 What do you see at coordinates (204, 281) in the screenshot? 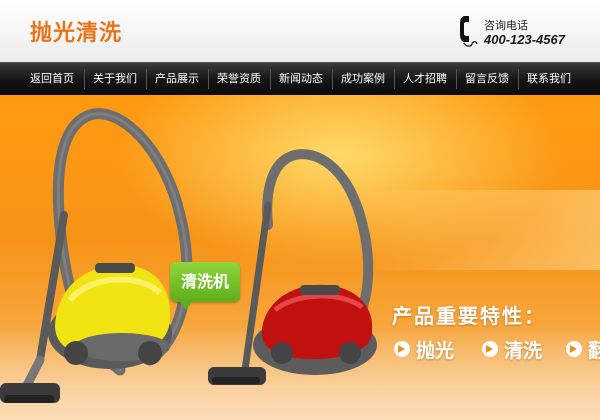
I see `callout-label: 清洗机` at bounding box center [204, 281].